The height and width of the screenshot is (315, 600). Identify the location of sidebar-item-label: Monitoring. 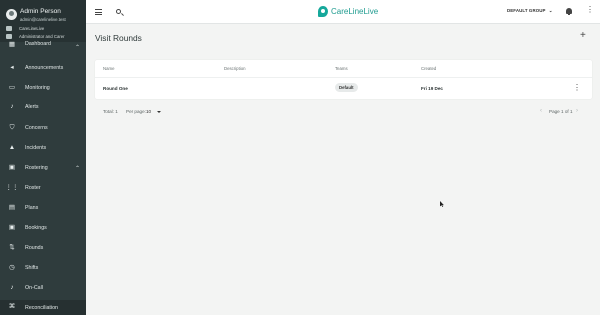
(37, 88).